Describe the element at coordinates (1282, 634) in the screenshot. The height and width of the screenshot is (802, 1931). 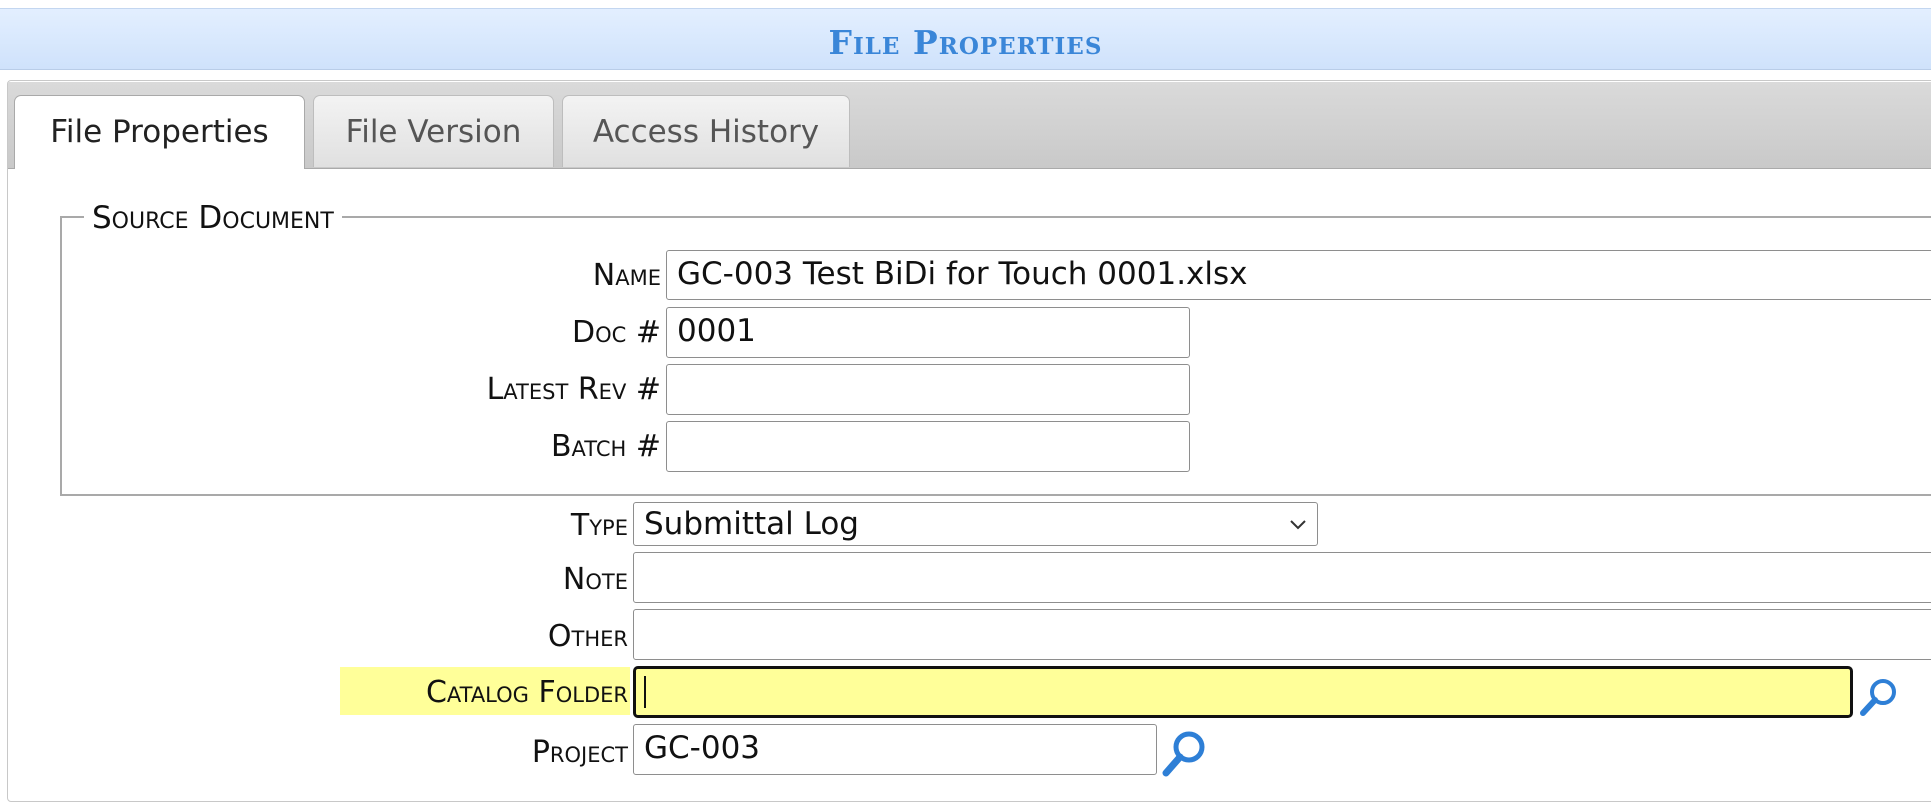
I see `other-field` at that location.